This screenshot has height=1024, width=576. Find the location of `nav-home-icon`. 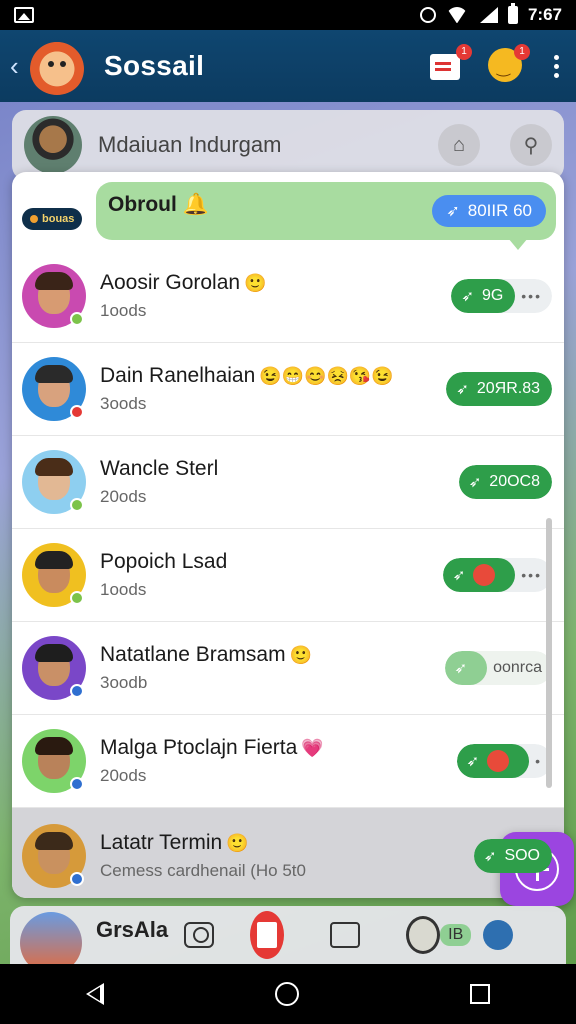

nav-home-icon is located at coordinates (286, 994).